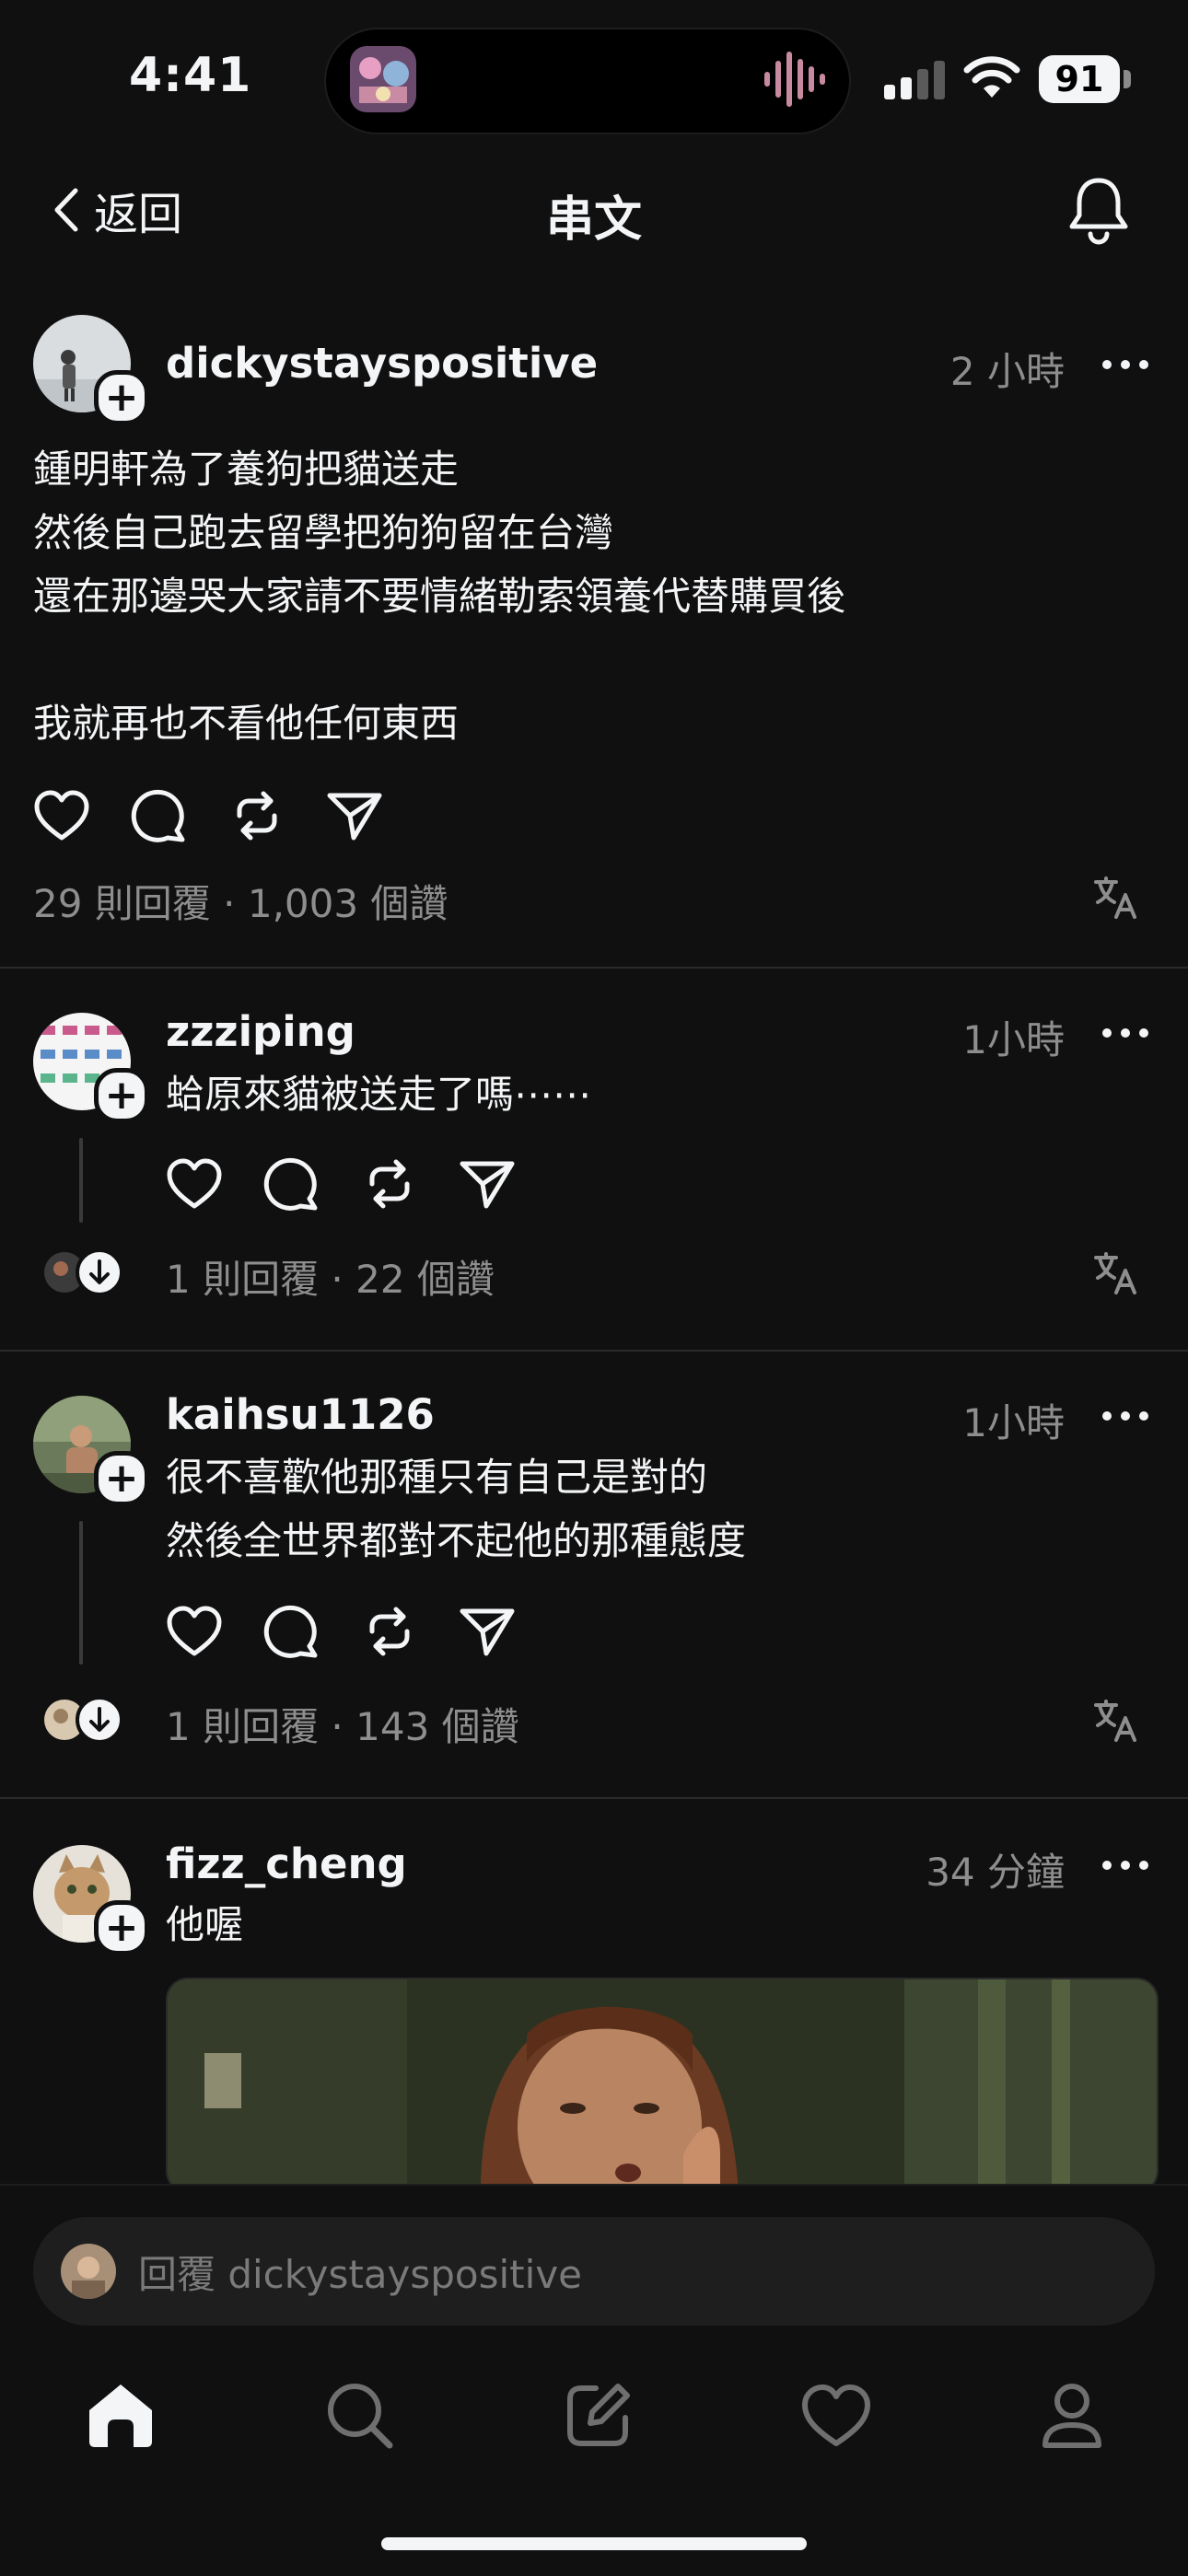 This screenshot has height=2576, width=1188. Describe the element at coordinates (300, 1414) in the screenshot. I see `reply-username: kaihsu1126` at that location.